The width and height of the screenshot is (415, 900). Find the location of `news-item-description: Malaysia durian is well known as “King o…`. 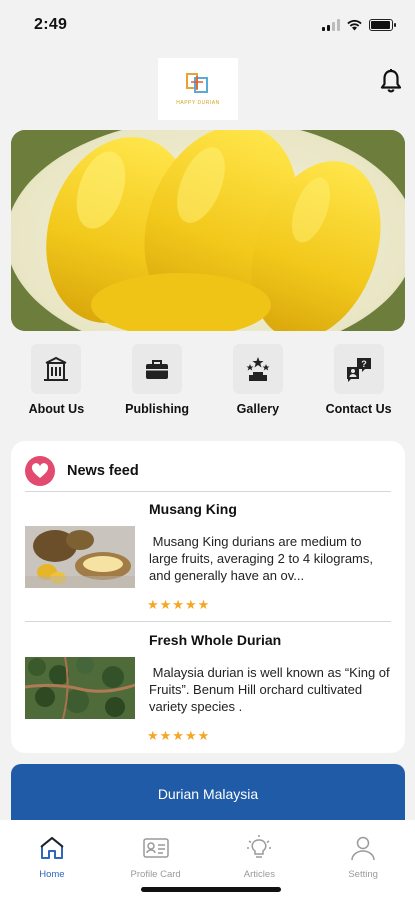

news-item-description: Malaysia durian is well known as “King o… is located at coordinates (271, 689).